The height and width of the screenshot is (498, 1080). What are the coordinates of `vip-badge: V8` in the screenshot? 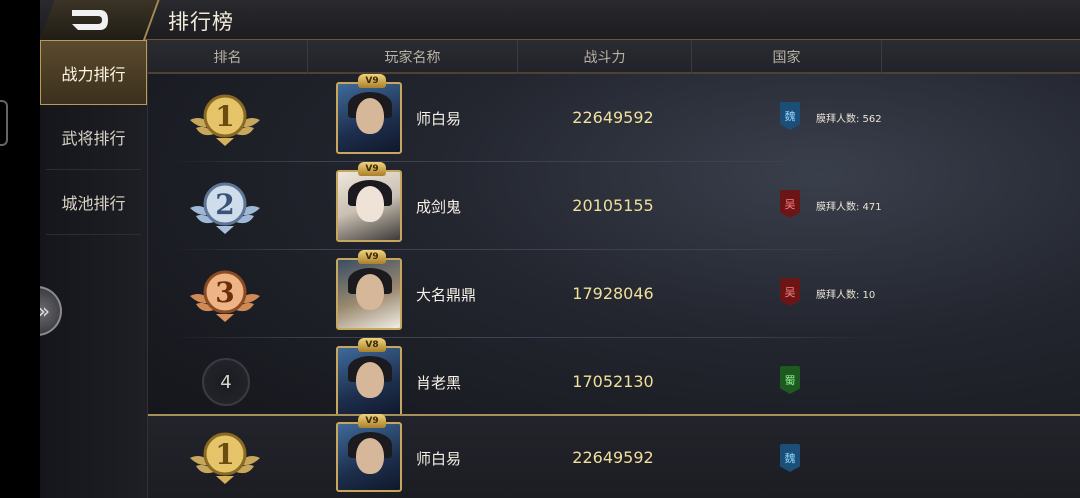 It's located at (372, 345).